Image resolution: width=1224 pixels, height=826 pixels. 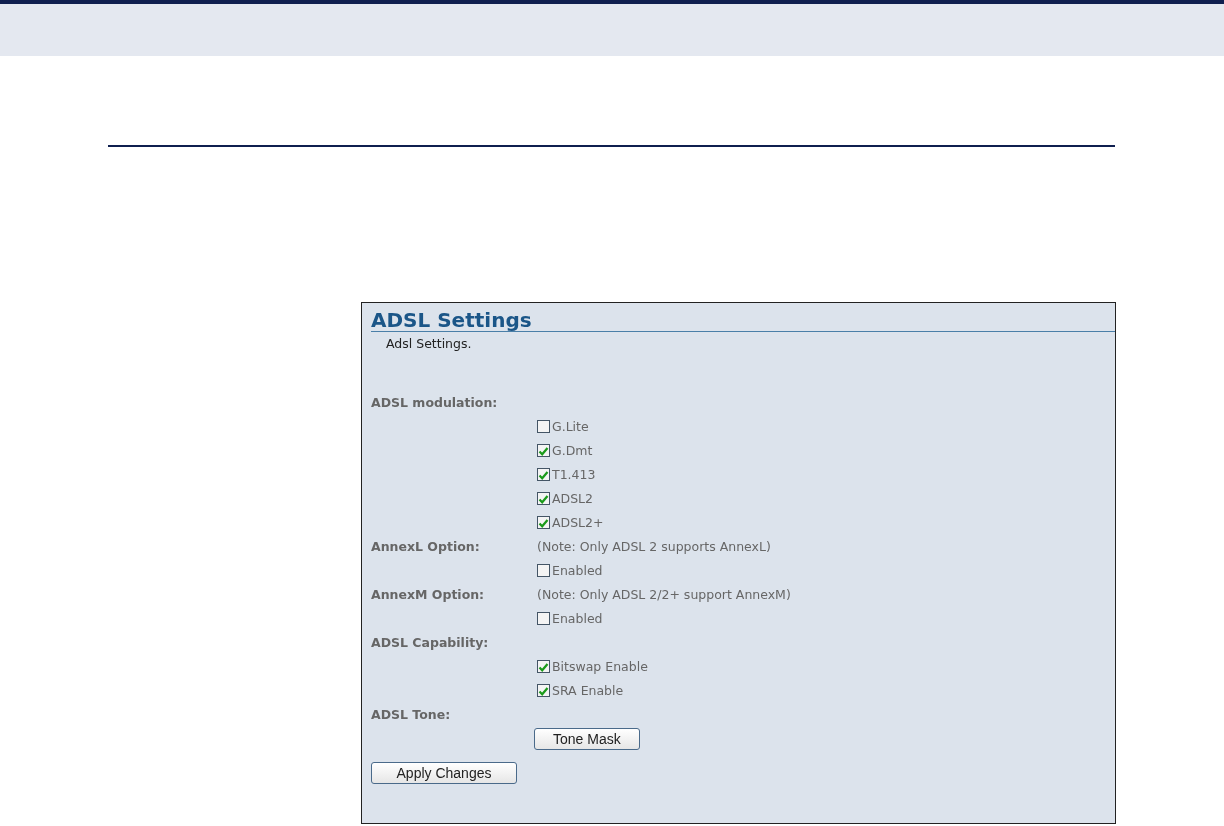 I want to click on field-label: ADSL modulation:, so click(x=435, y=402).